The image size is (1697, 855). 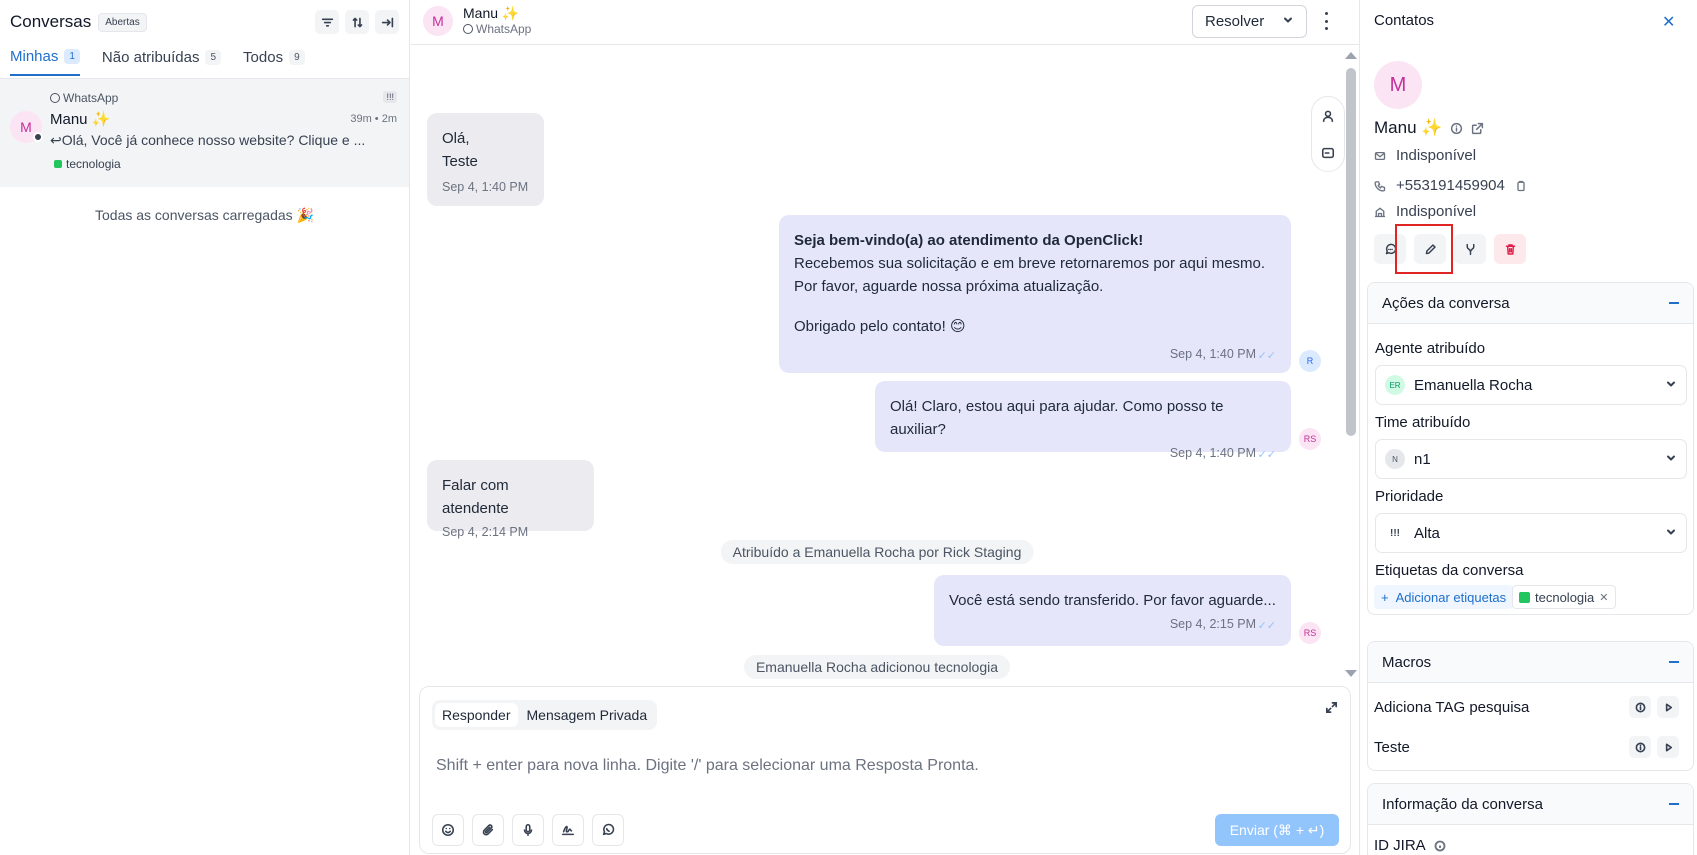 I want to click on external-link-icon, so click(x=1477, y=128).